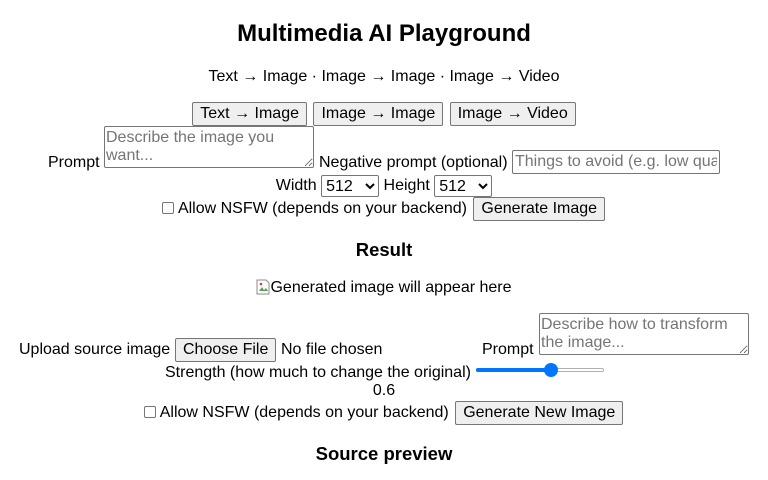  Describe the element at coordinates (350, 186) in the screenshot. I see `width-select: 512` at that location.